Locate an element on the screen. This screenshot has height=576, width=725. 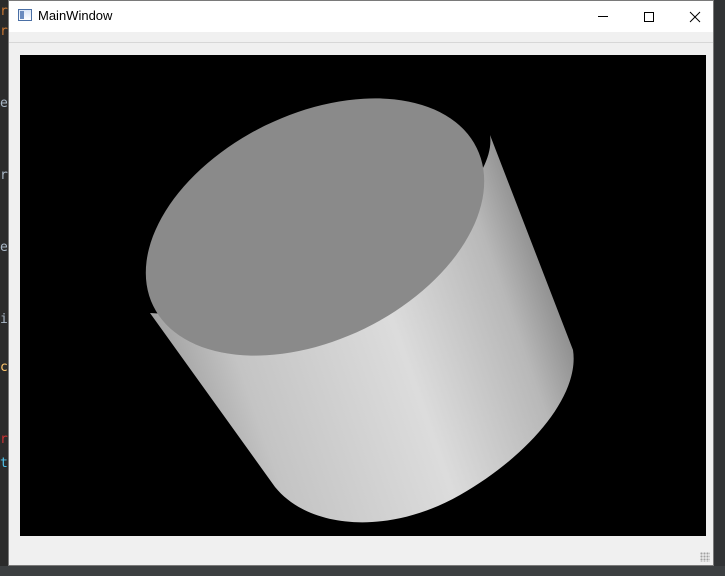
background-code-glyph: t is located at coordinates (4, 463).